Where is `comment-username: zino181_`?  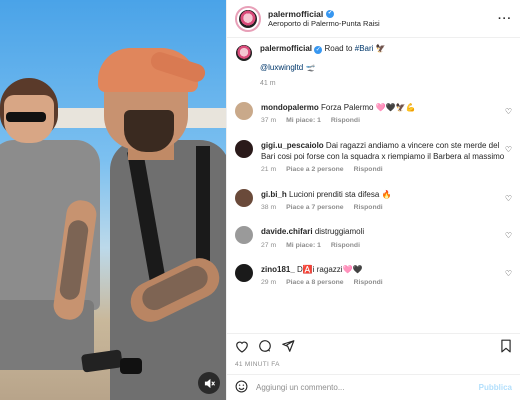 comment-username: zino181_ is located at coordinates (278, 269).